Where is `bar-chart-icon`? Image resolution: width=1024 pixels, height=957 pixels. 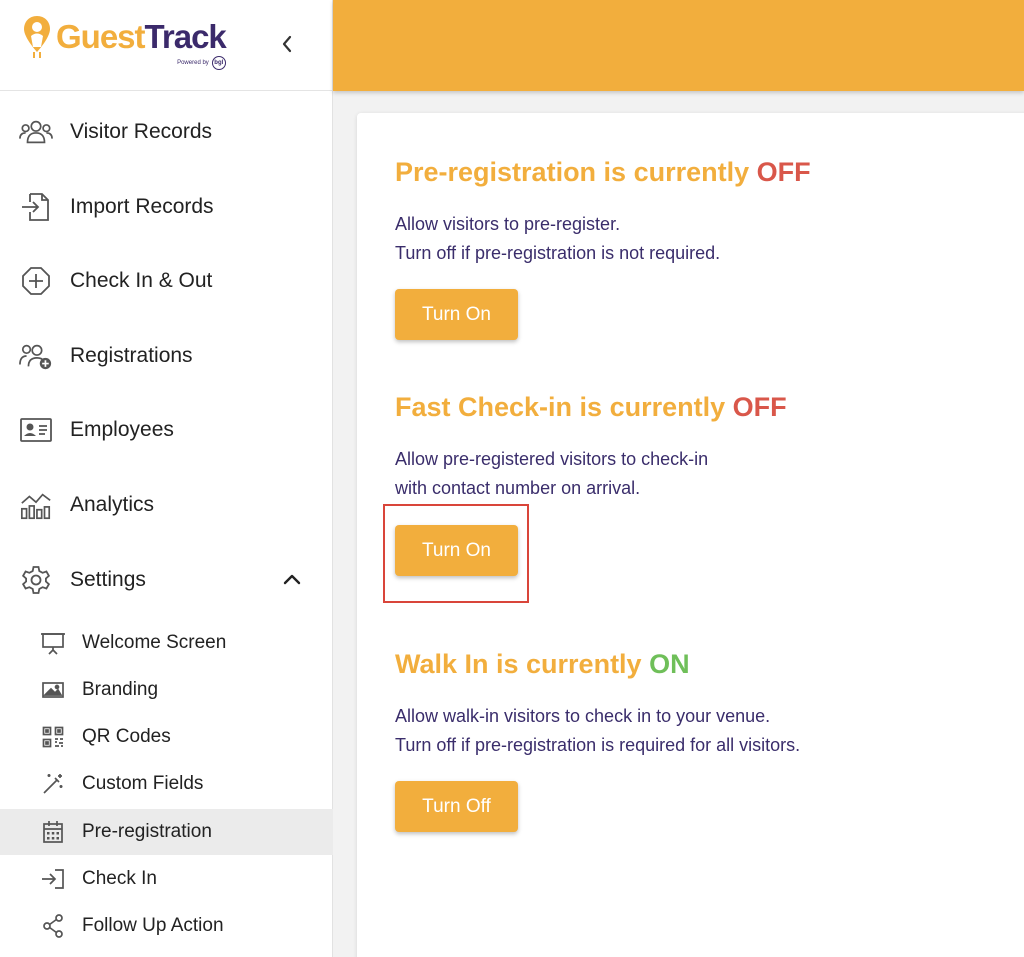 bar-chart-icon is located at coordinates (36, 505).